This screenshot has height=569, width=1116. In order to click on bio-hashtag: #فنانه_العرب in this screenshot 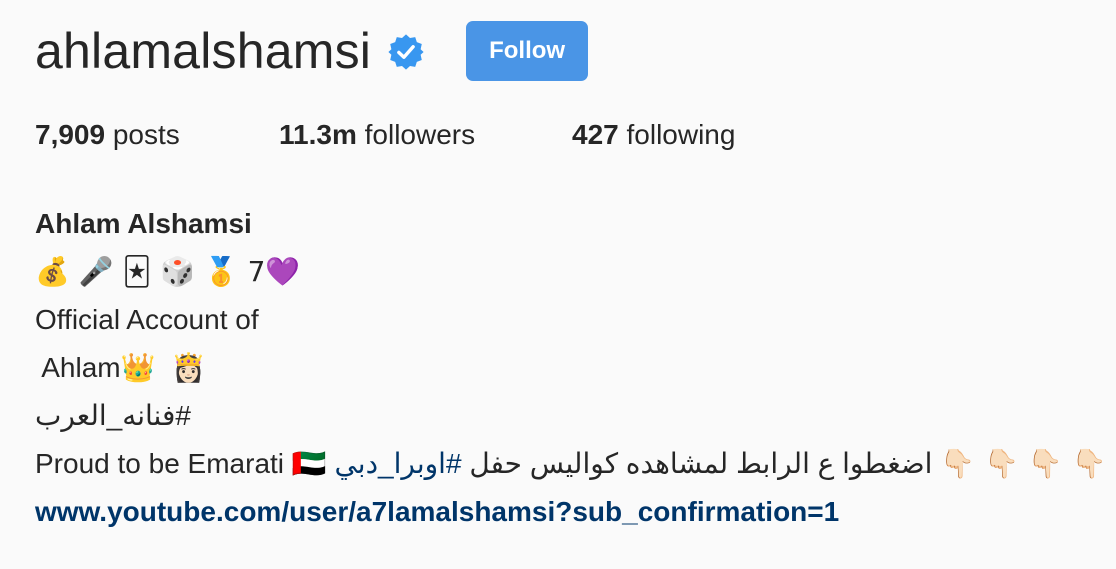, I will do `click(113, 415)`.